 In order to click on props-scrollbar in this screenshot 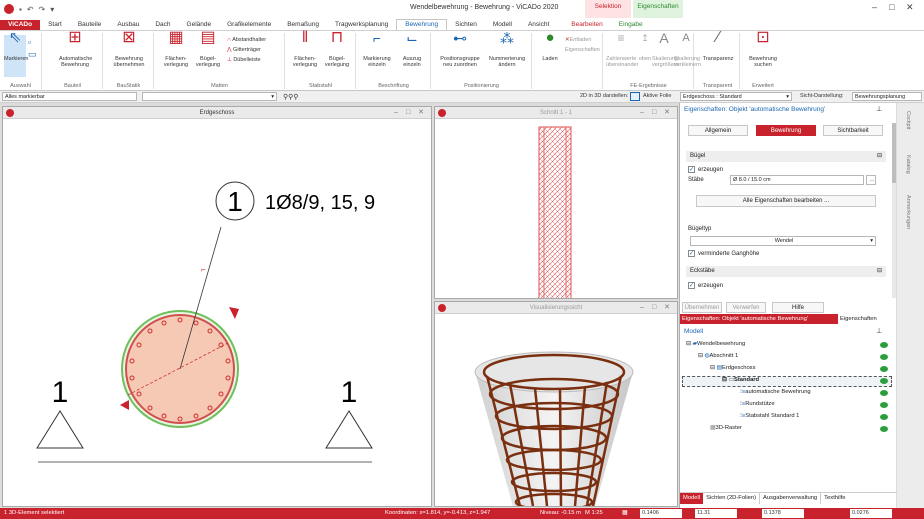, I will do `click(894, 210)`.